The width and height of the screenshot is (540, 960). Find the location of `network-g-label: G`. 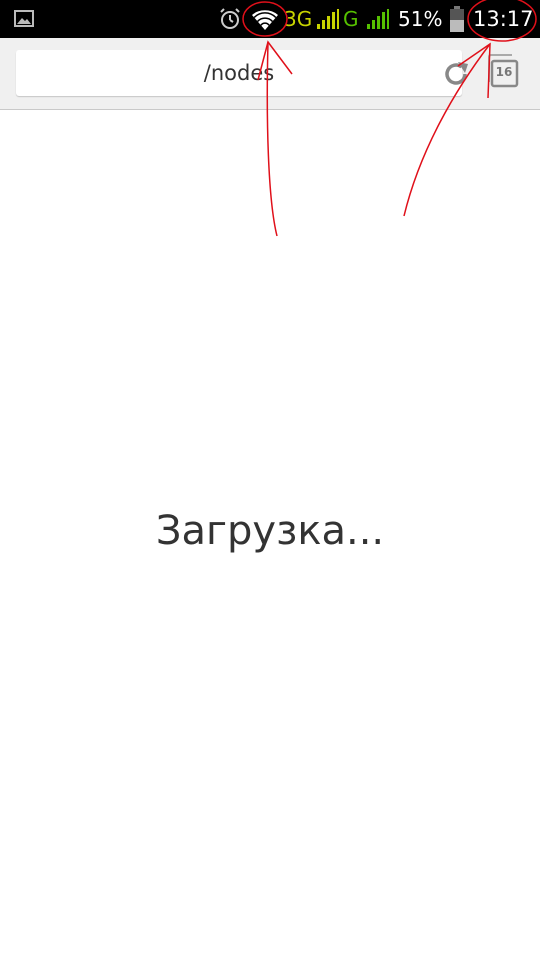

network-g-label: G is located at coordinates (351, 19).